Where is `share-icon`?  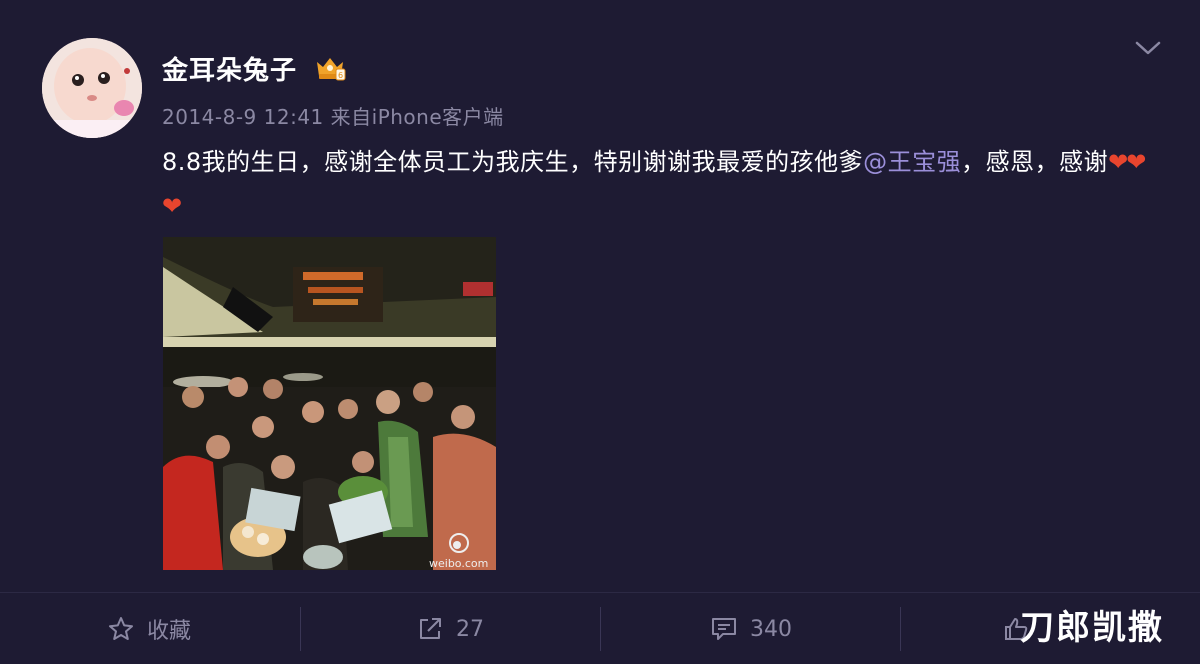
share-icon is located at coordinates (430, 628).